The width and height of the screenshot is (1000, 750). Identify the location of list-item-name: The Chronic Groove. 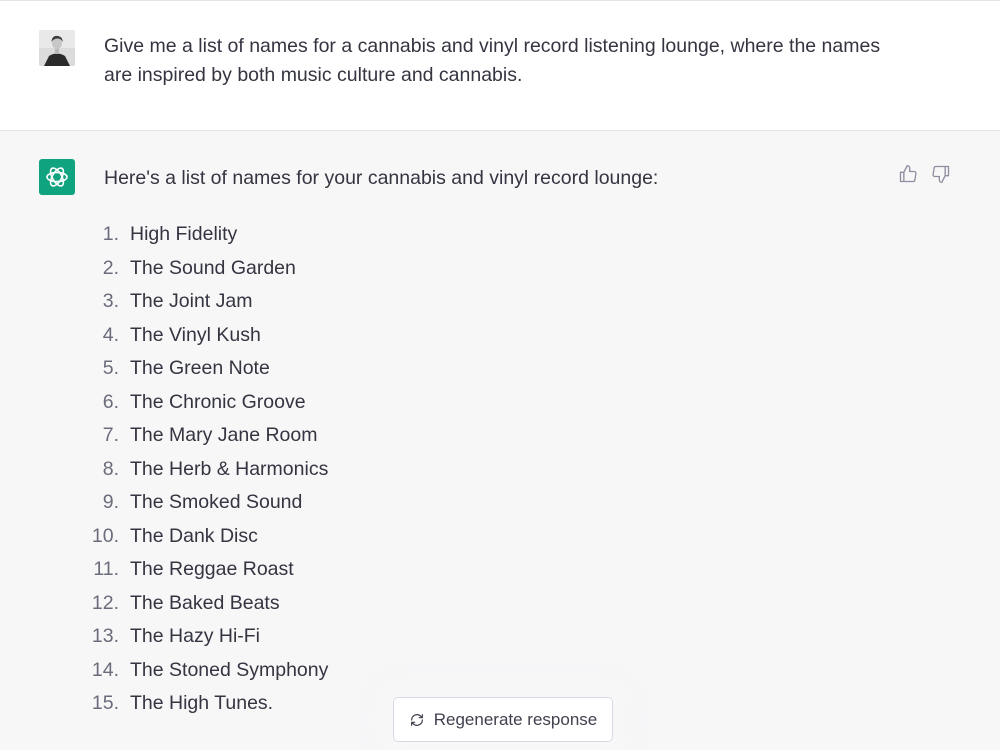
(218, 401).